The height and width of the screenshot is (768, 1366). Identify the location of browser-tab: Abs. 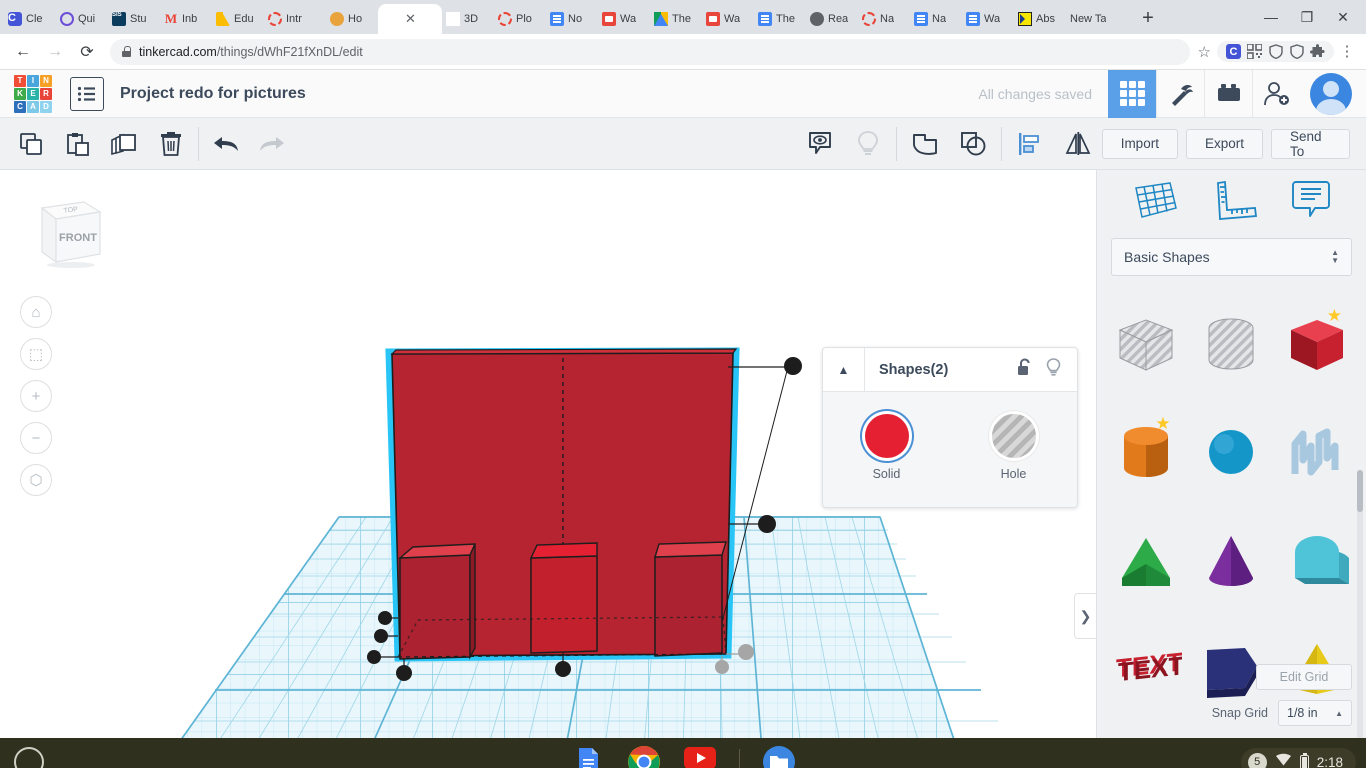
(1040, 19).